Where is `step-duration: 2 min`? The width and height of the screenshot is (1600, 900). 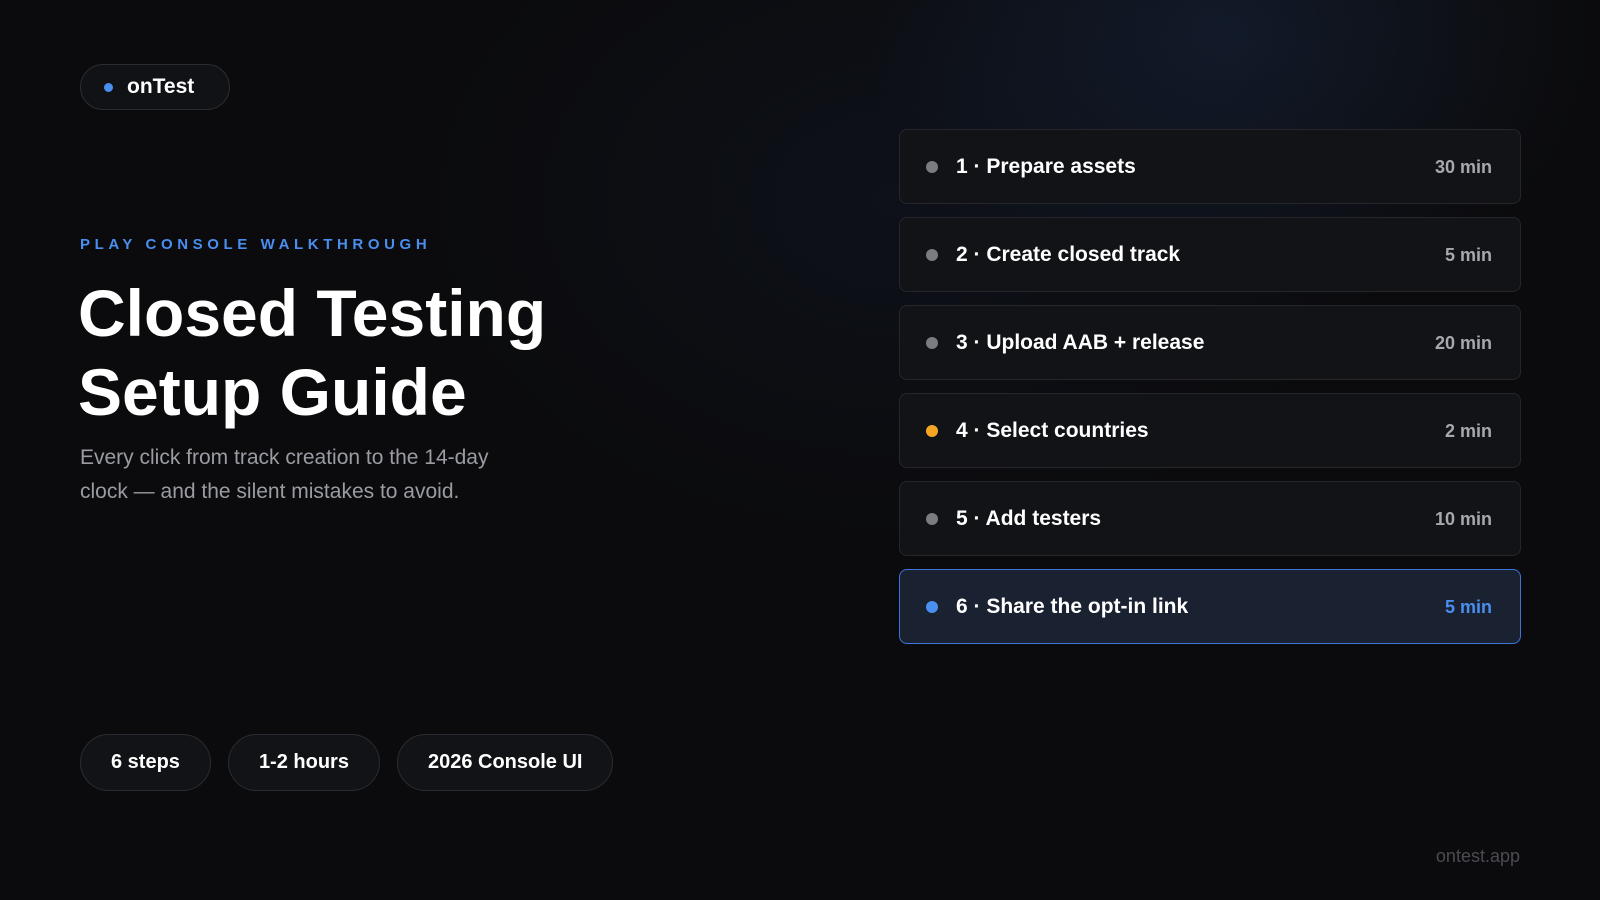
step-duration: 2 min is located at coordinates (1468, 431).